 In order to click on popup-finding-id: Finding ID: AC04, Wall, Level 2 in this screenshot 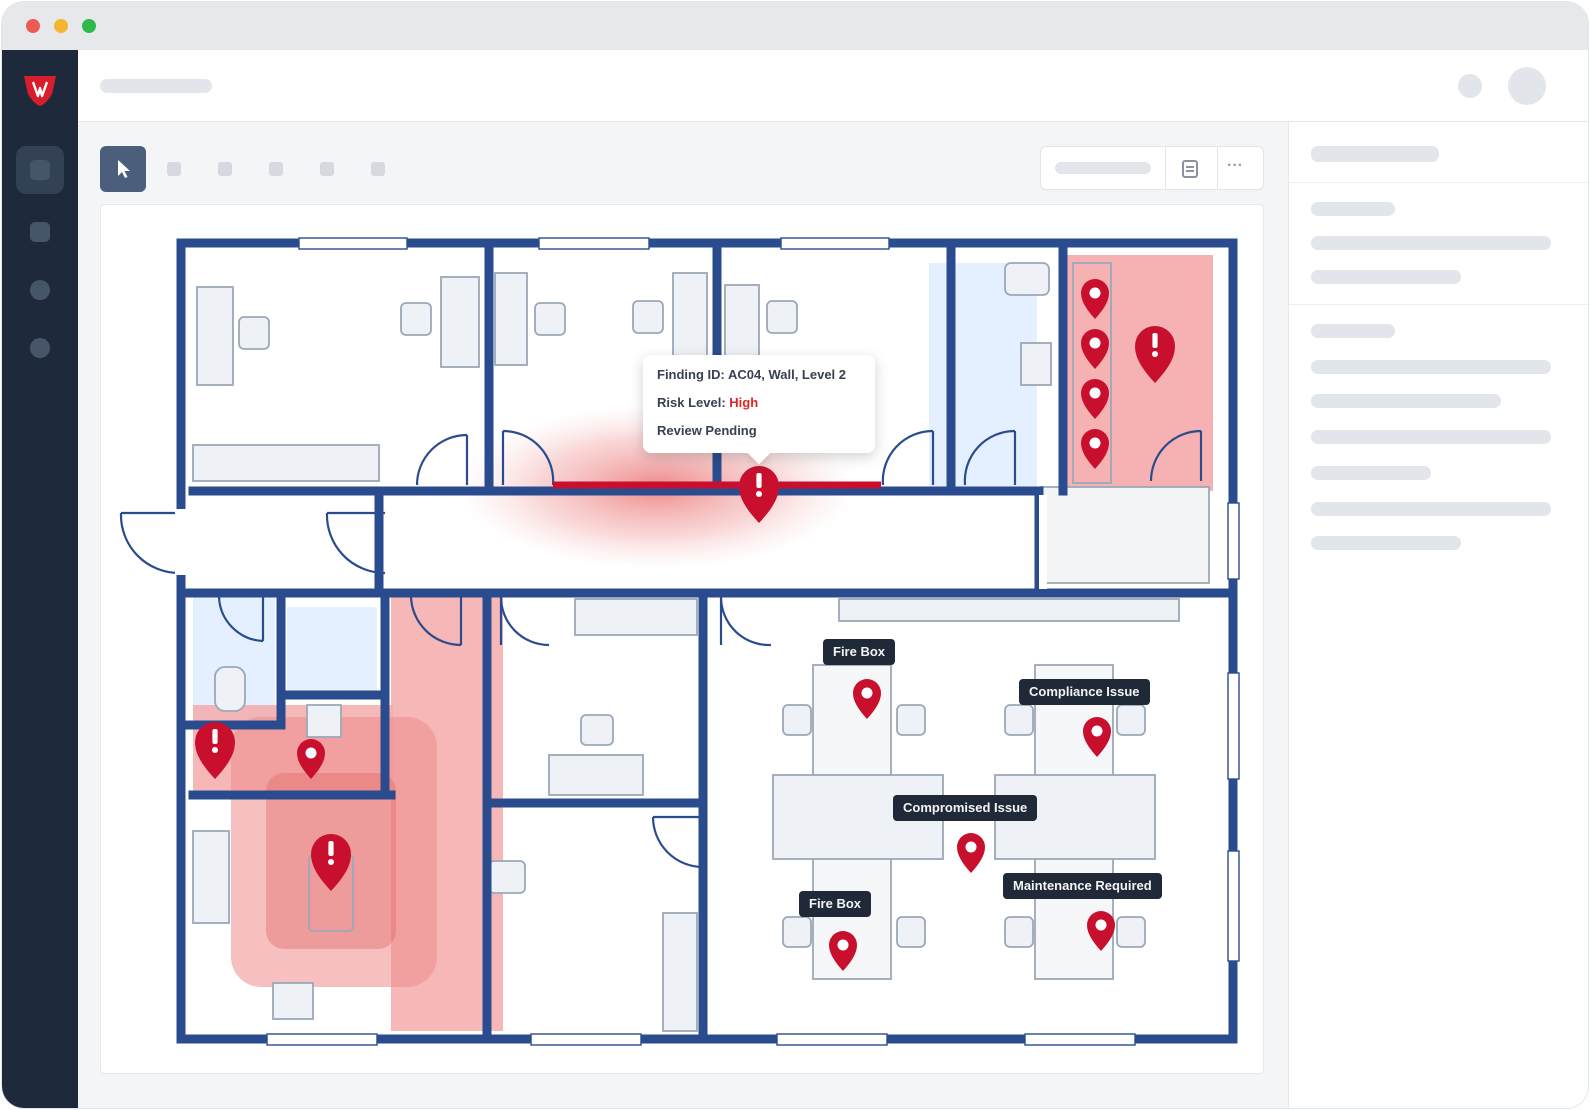, I will do `click(752, 374)`.